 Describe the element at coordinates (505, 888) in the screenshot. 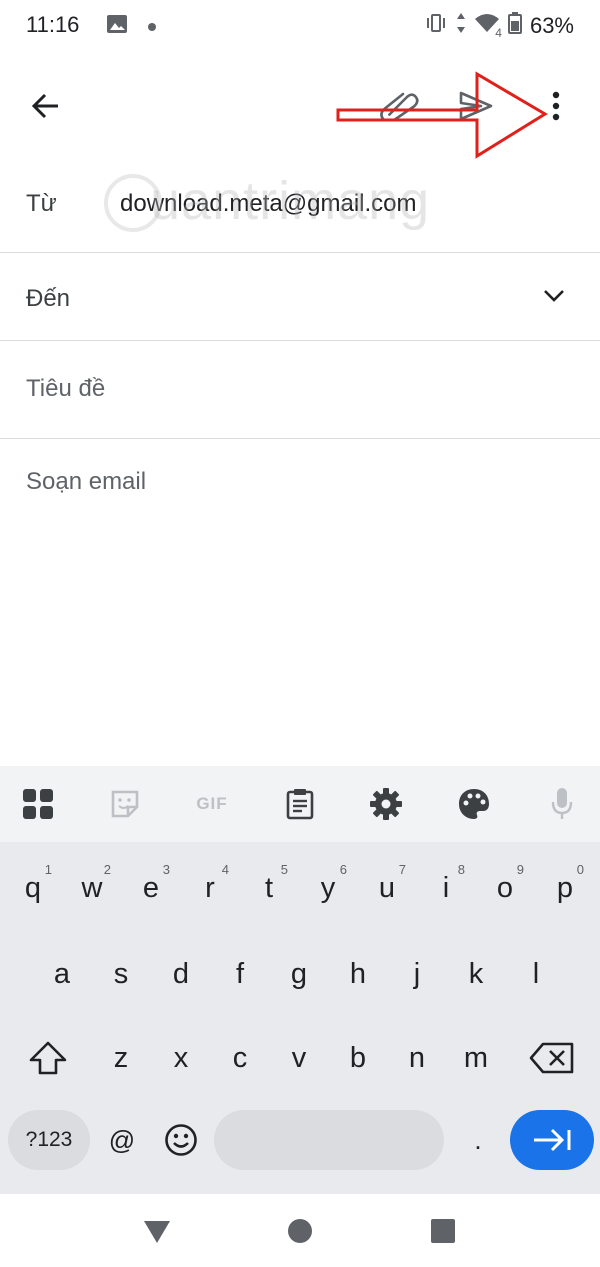

I see `key-o: o9` at that location.